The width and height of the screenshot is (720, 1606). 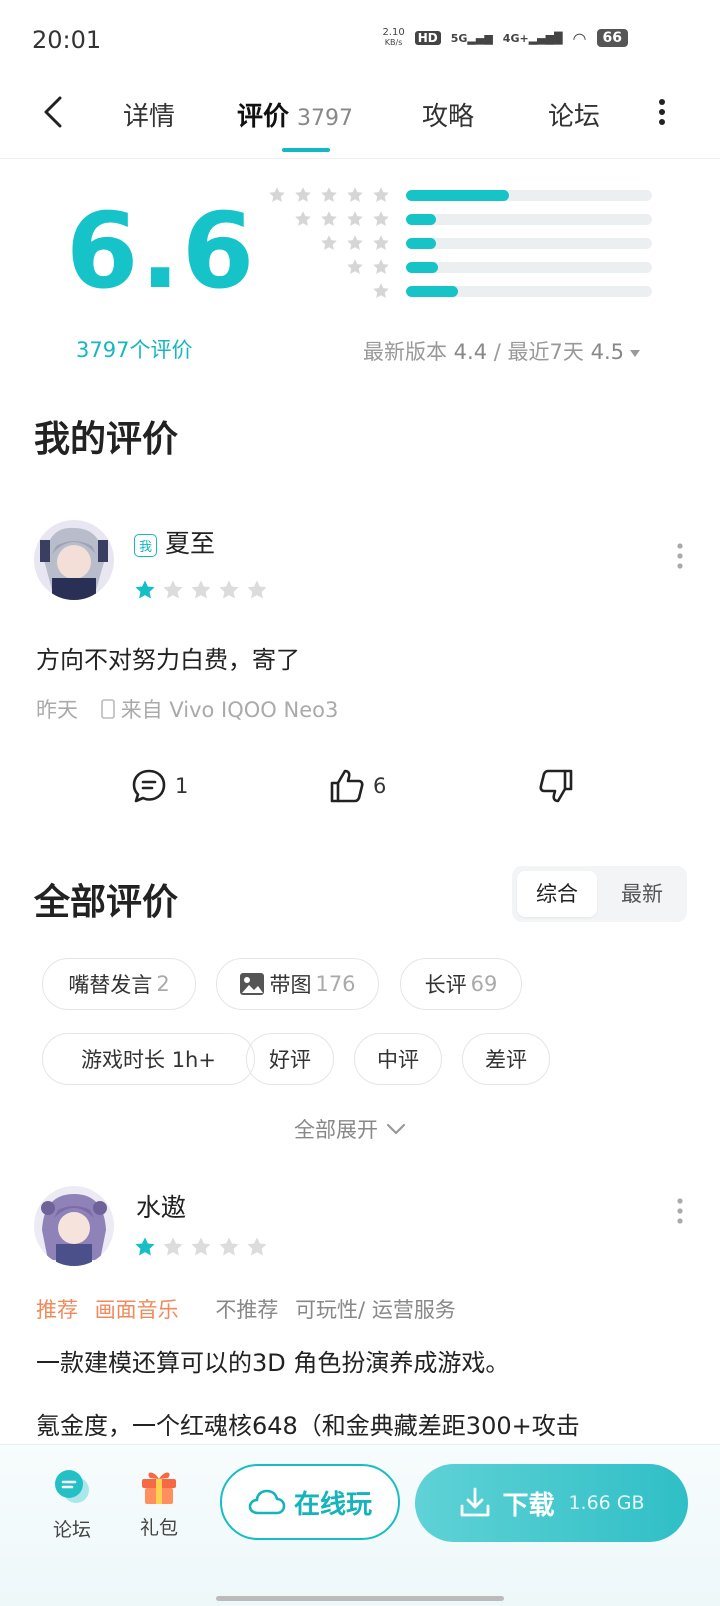 I want to click on active-tab-indicator, so click(x=306, y=150).